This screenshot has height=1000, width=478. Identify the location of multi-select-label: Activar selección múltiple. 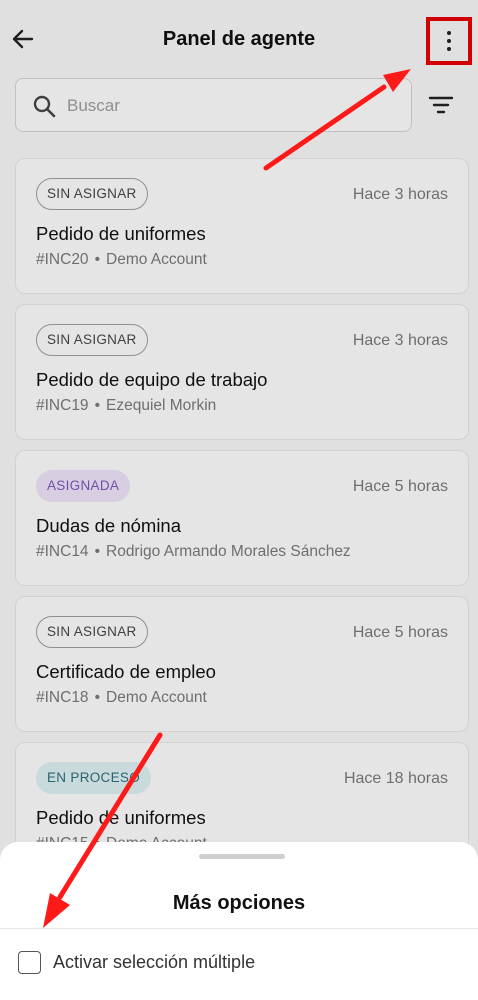
(154, 961).